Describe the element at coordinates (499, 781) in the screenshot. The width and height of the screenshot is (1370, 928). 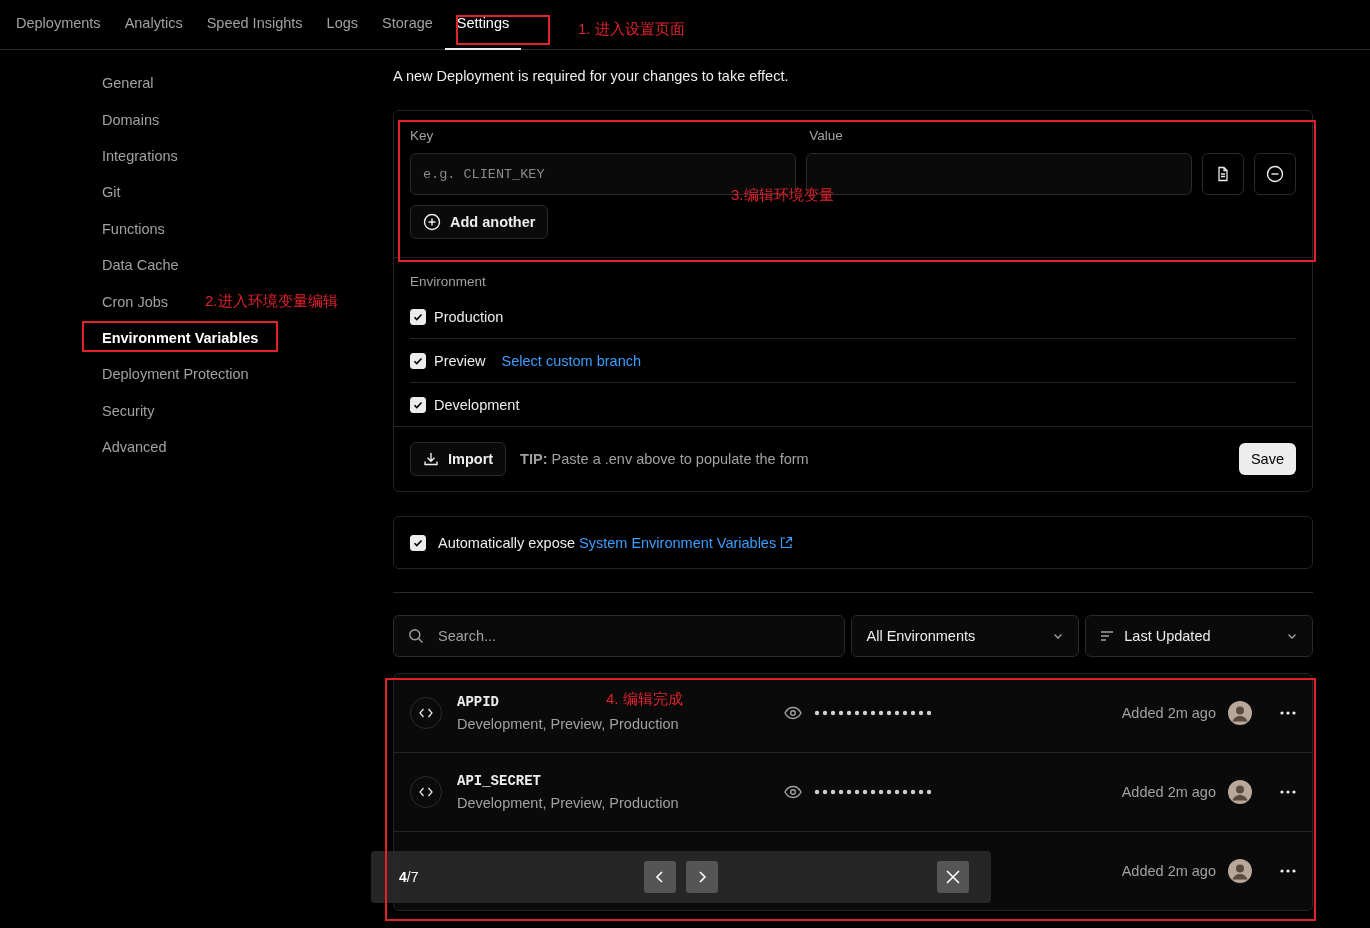
I see `variable-name: API_SECRET` at that location.